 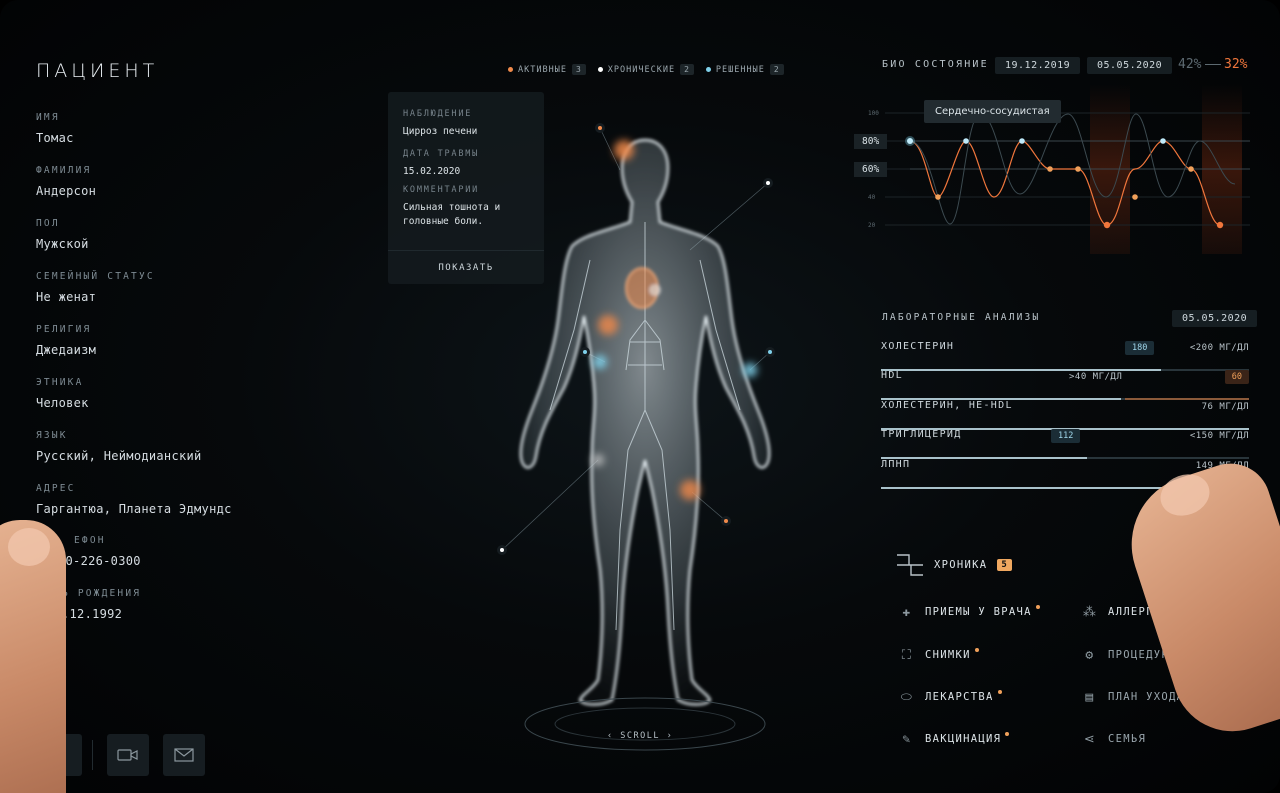 I want to click on menu-care-plan: ▤ ПЛАН УХОДА, so click(x=1133, y=697).